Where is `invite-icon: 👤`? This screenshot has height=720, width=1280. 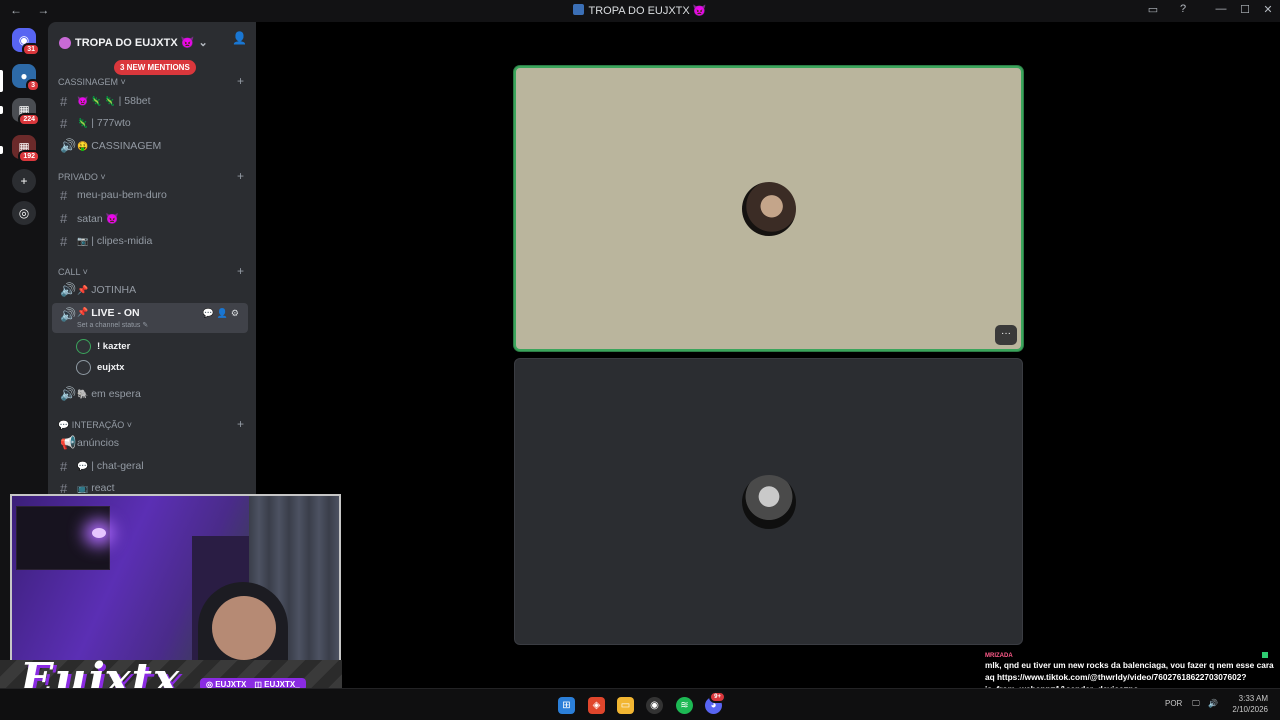
invite-icon: 👤 is located at coordinates (224, 313).